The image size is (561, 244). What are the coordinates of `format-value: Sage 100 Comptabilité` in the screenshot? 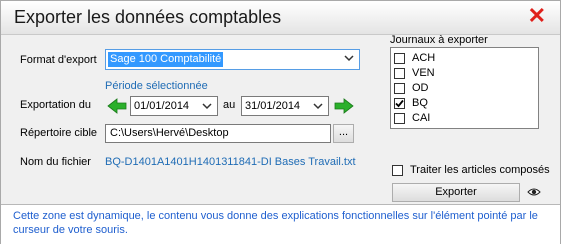 It's located at (166, 59).